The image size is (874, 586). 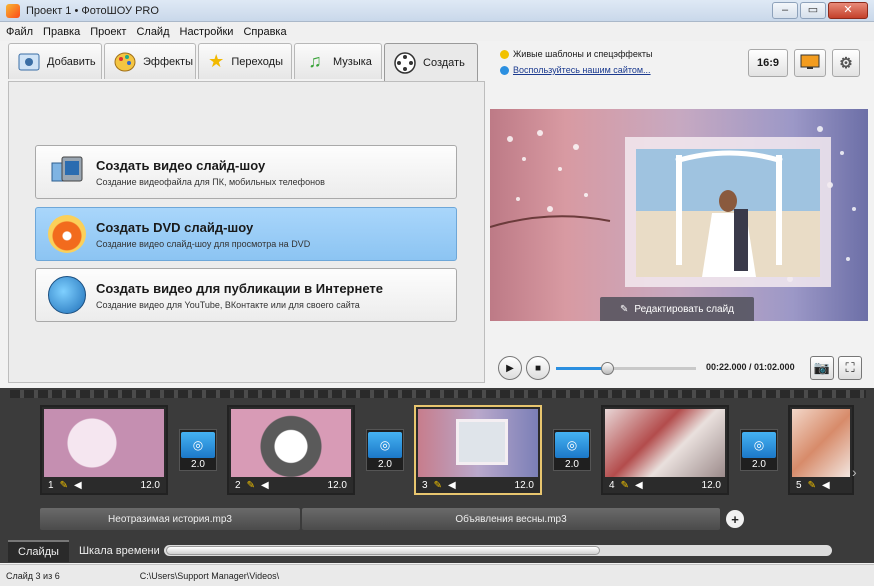 I want to click on play-button: ▶, so click(x=510, y=368).